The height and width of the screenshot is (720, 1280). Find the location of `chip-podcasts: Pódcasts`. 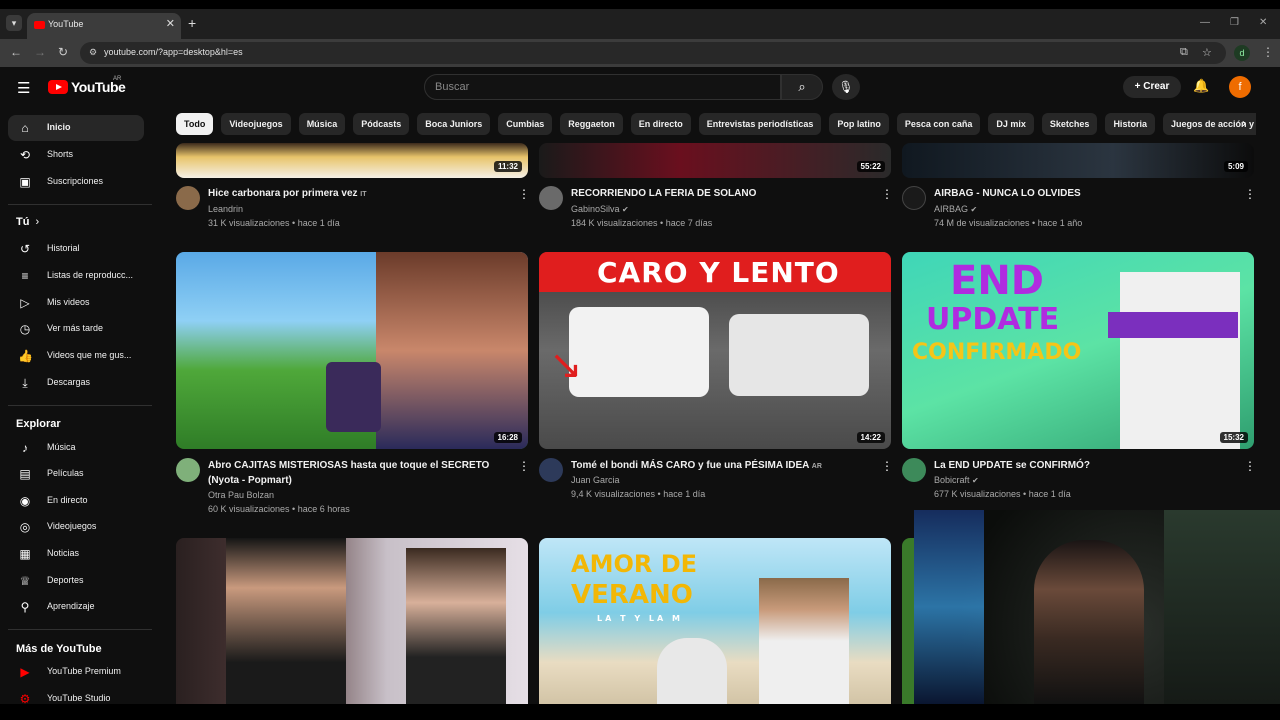

chip-podcasts: Pódcasts is located at coordinates (381, 124).